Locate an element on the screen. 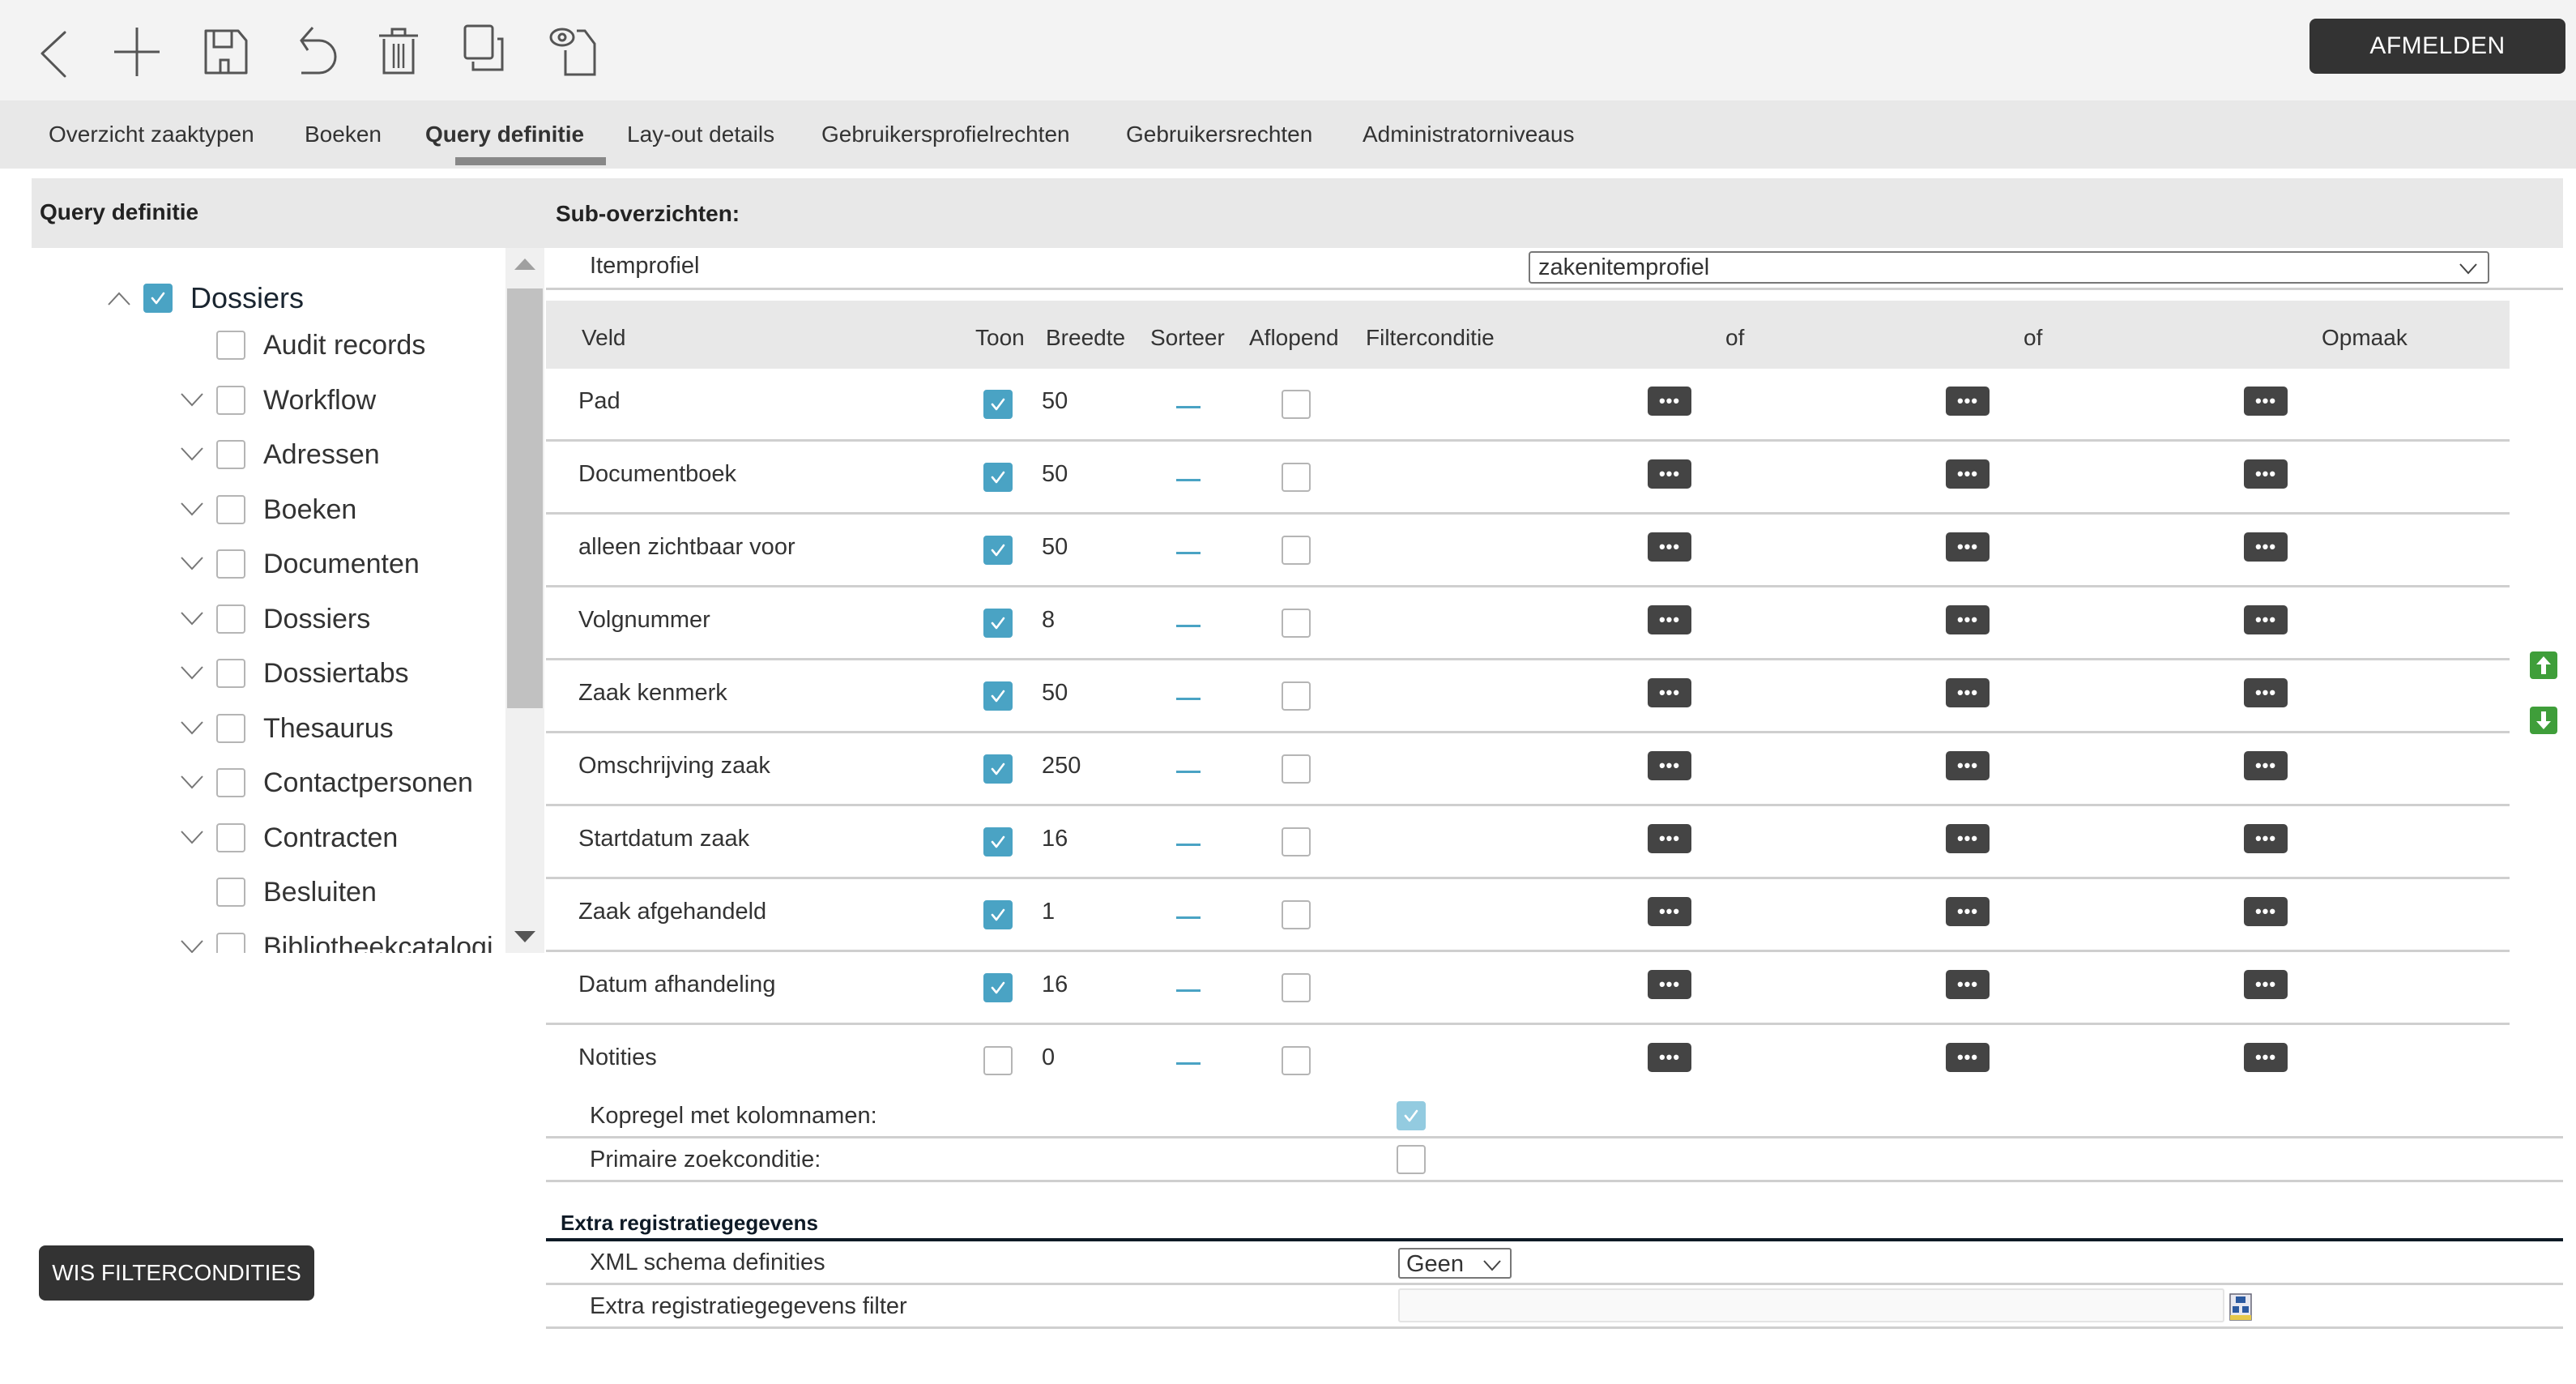  preview-icon is located at coordinates (573, 50).